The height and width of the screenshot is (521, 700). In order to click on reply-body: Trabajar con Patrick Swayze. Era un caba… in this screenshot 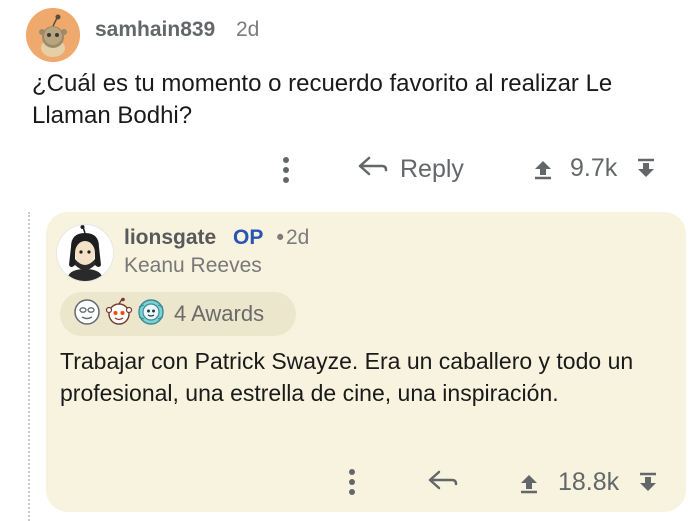, I will do `click(347, 377)`.